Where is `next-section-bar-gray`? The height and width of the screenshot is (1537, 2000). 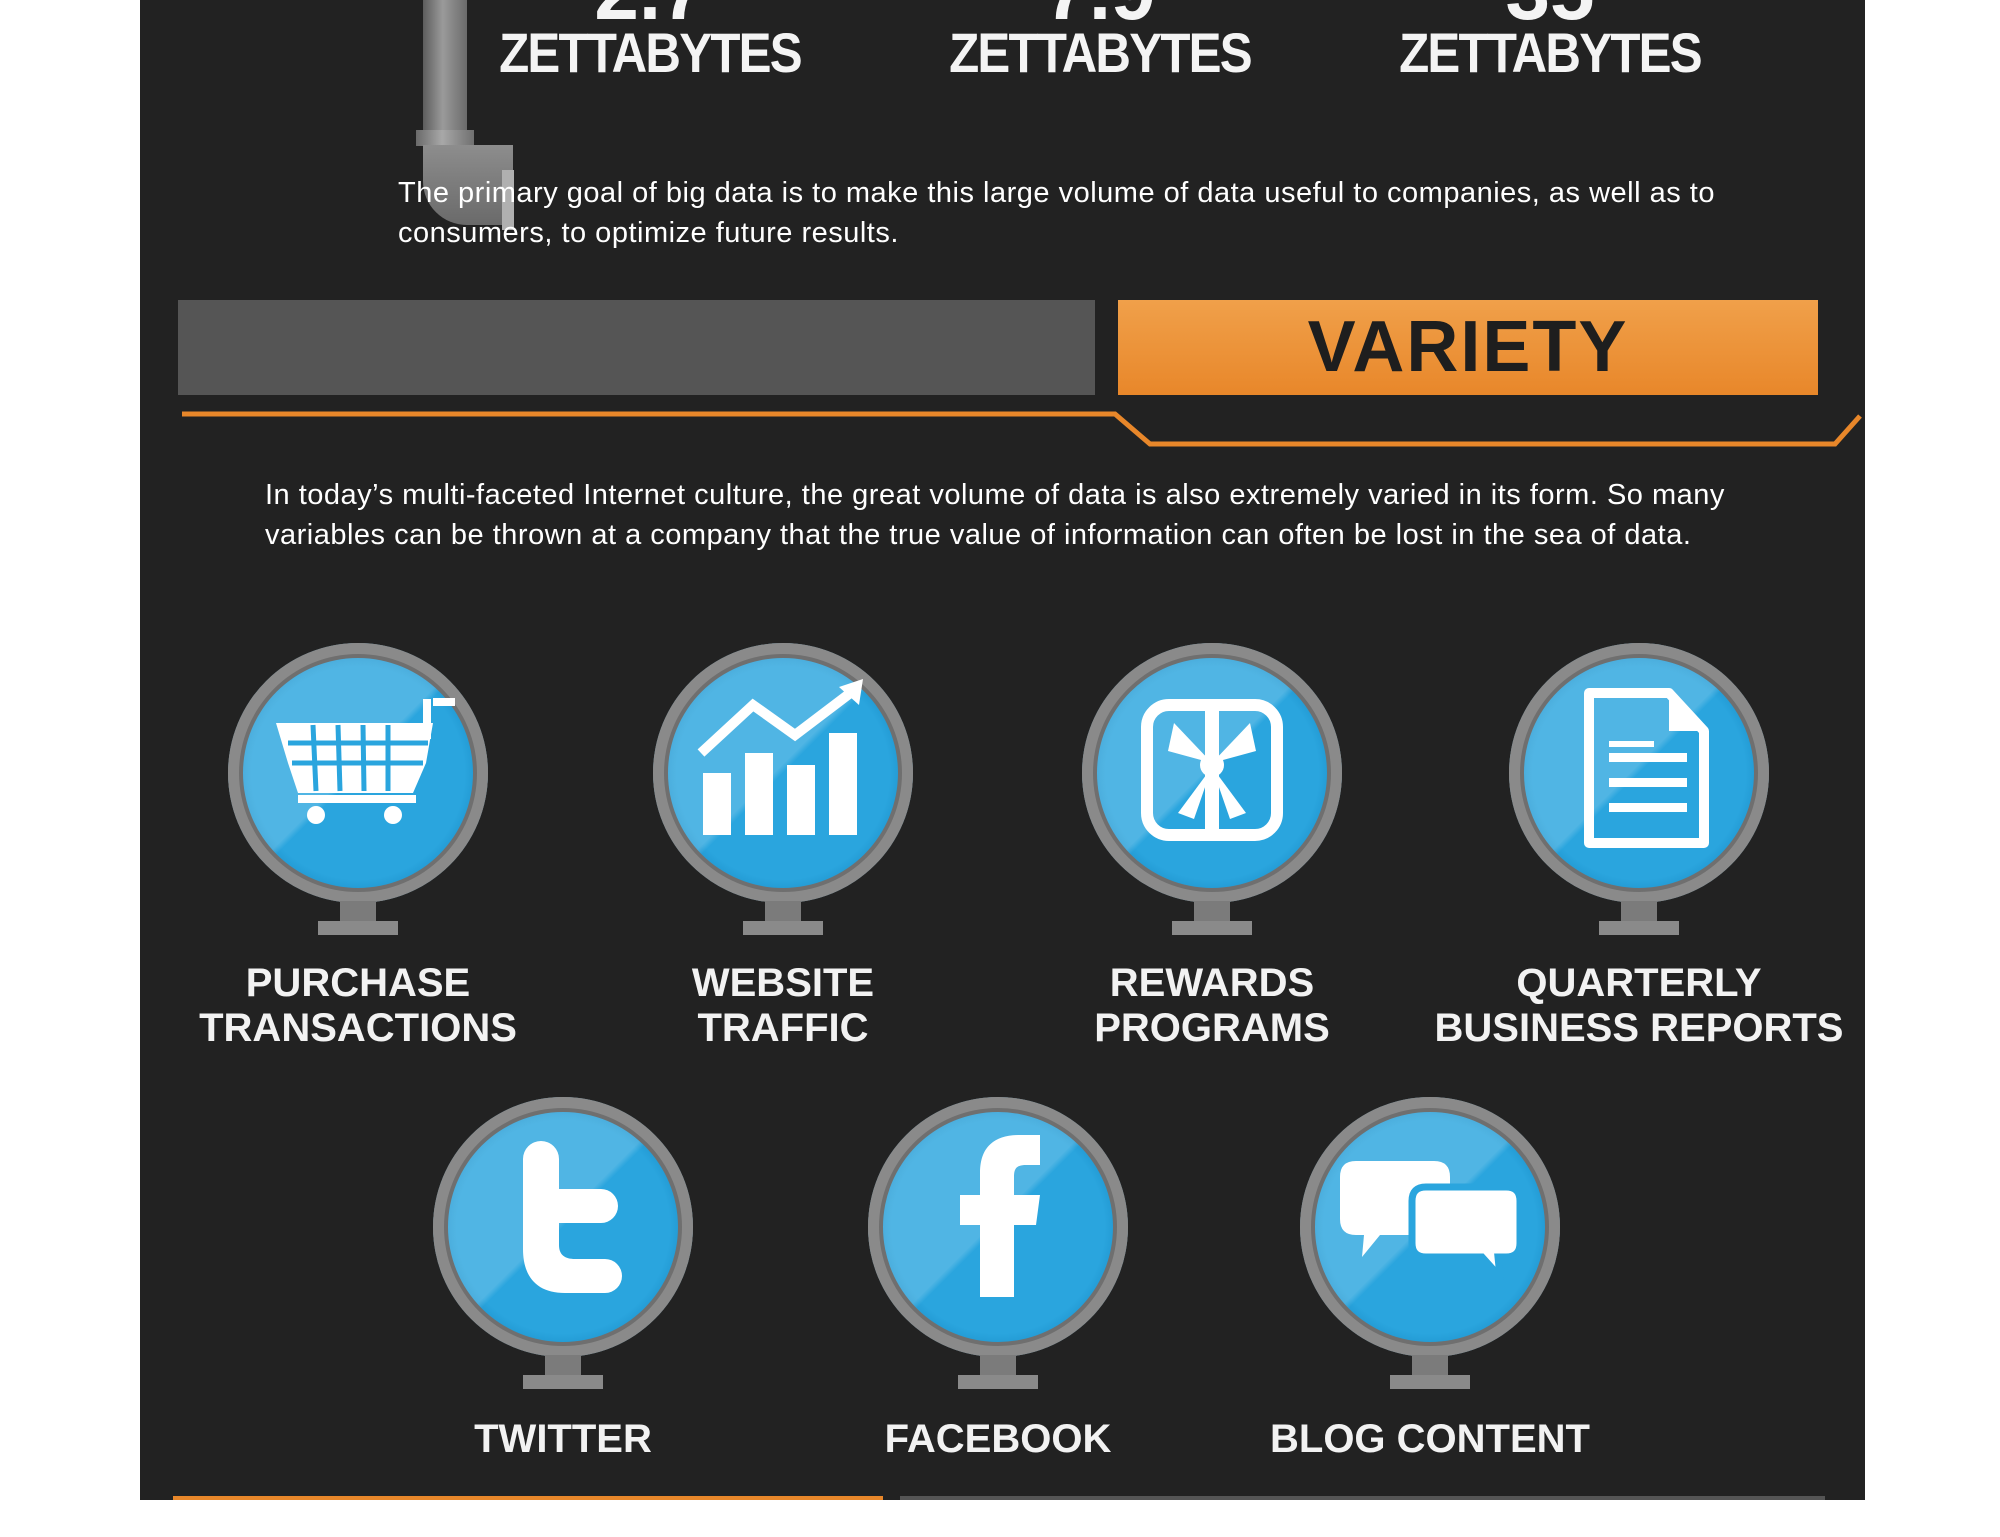 next-section-bar-gray is located at coordinates (1362, 1498).